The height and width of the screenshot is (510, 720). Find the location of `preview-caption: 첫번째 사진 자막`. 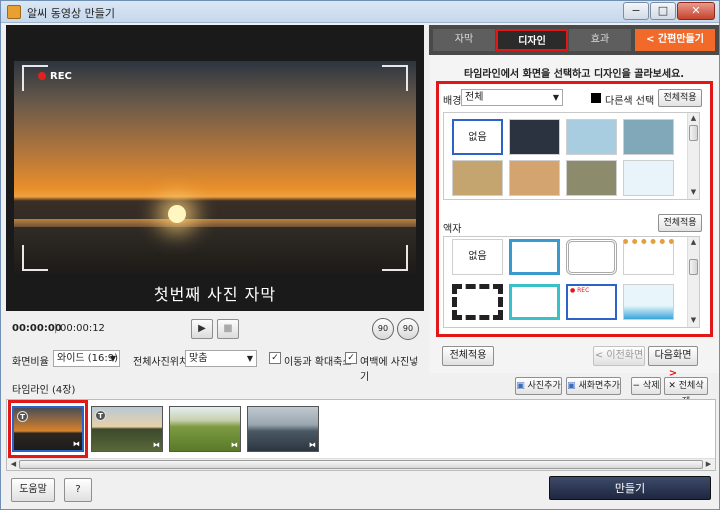

preview-caption: 첫번째 사진 자막 is located at coordinates (215, 294).